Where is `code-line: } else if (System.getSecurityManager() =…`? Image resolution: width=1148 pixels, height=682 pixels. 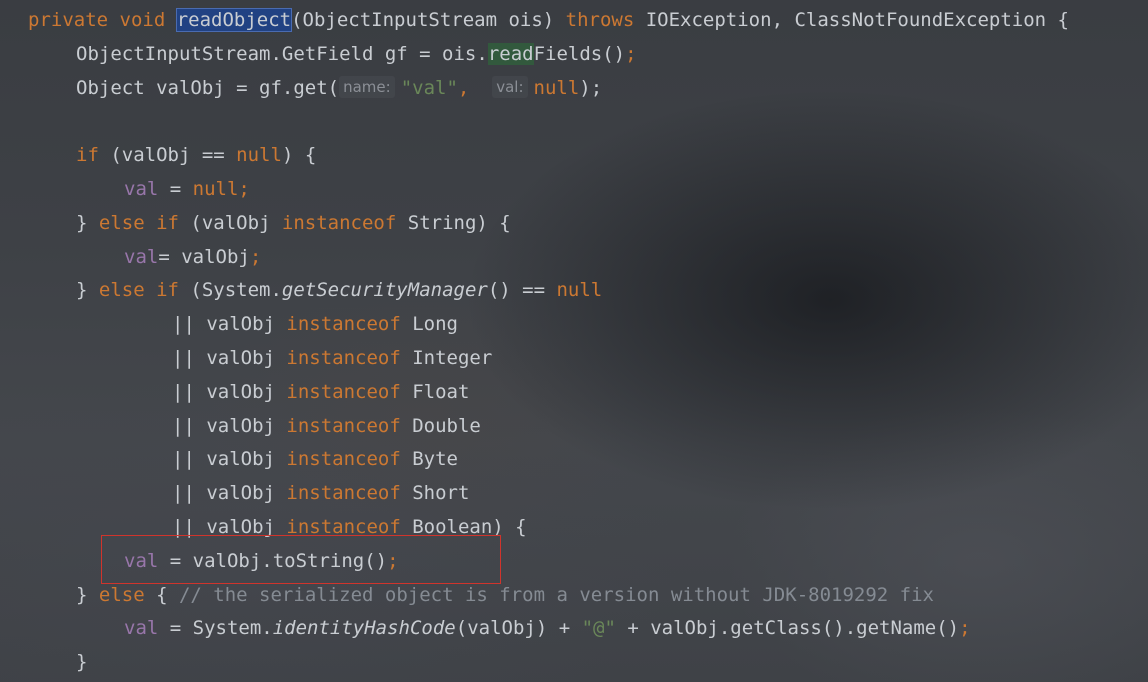
code-line: } else if (System.getSecurityManager() =… is located at coordinates (339, 290).